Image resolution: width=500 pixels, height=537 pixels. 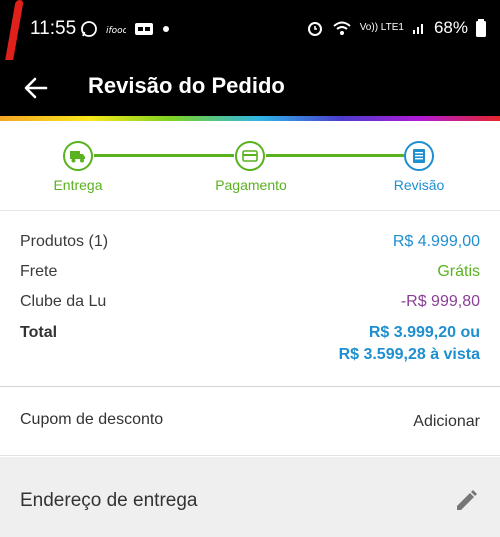 What do you see at coordinates (92, 419) in the screenshot?
I see `coupon-label: Cupom de desconto` at bounding box center [92, 419].